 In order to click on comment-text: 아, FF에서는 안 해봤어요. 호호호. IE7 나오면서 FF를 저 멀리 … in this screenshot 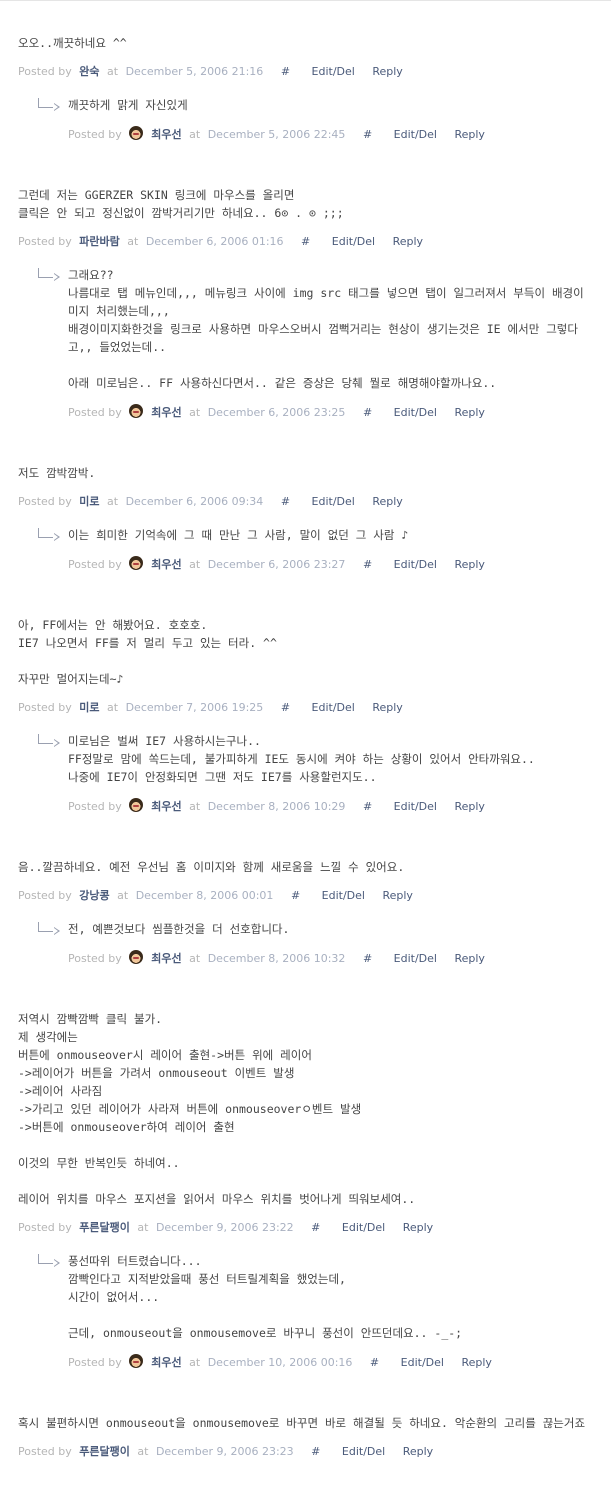, I will do `click(147, 652)`.